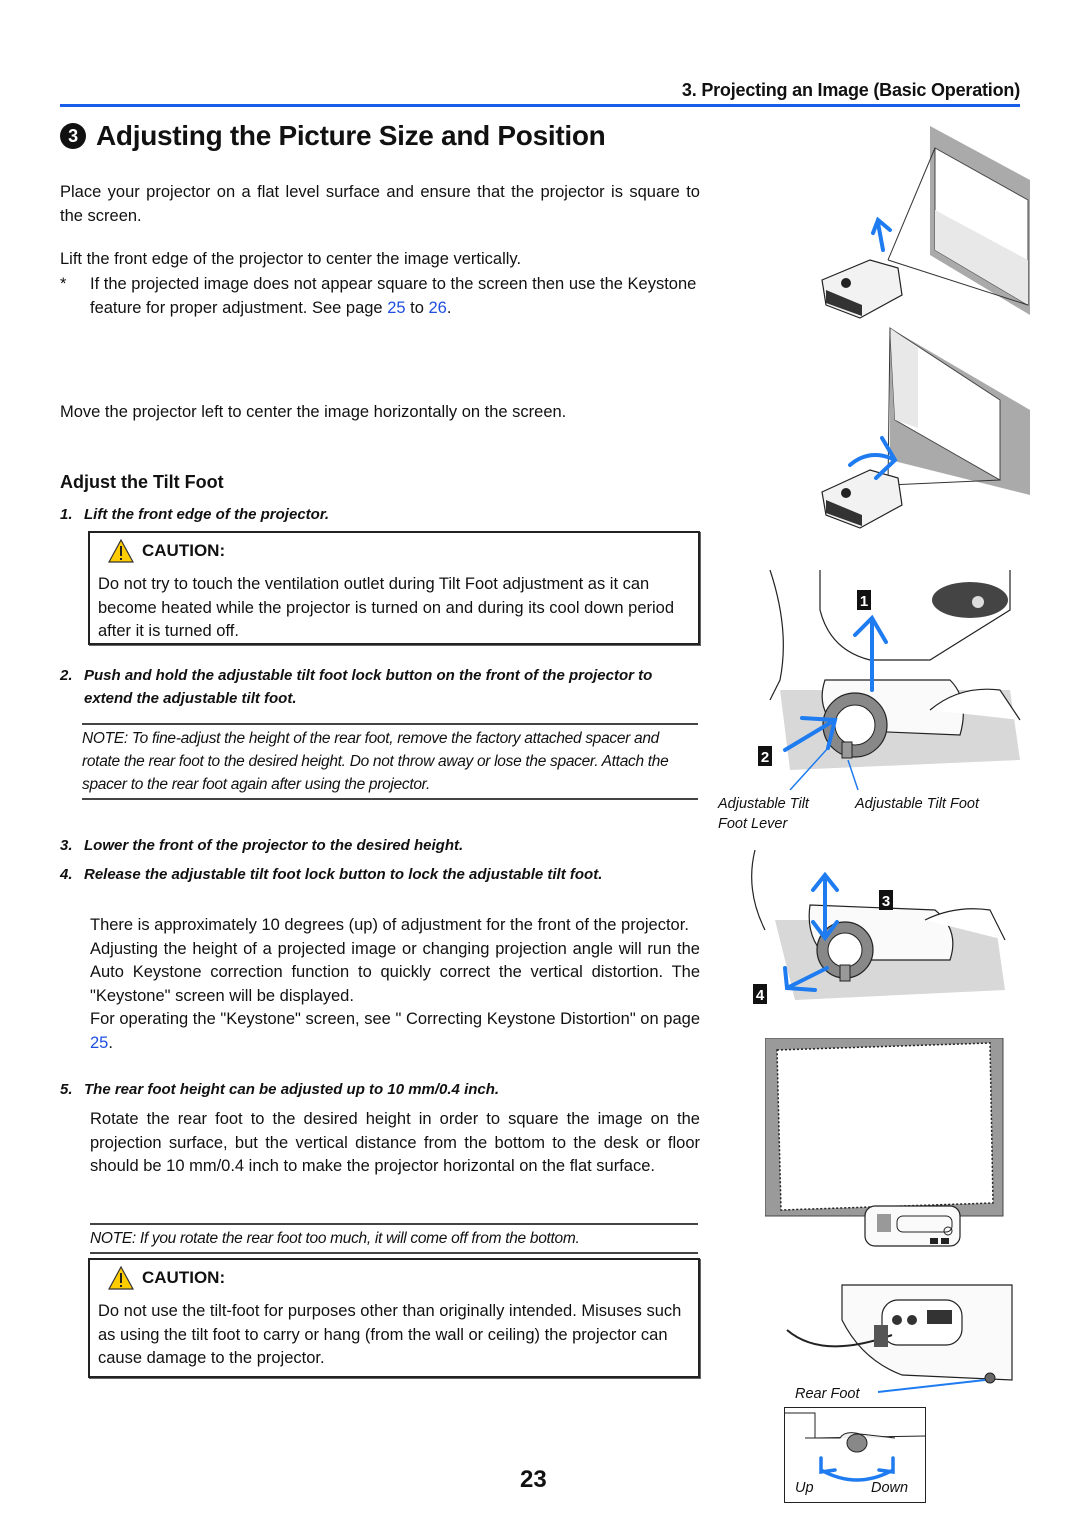  What do you see at coordinates (890, 1488) in the screenshot?
I see `label-down: Down` at bounding box center [890, 1488].